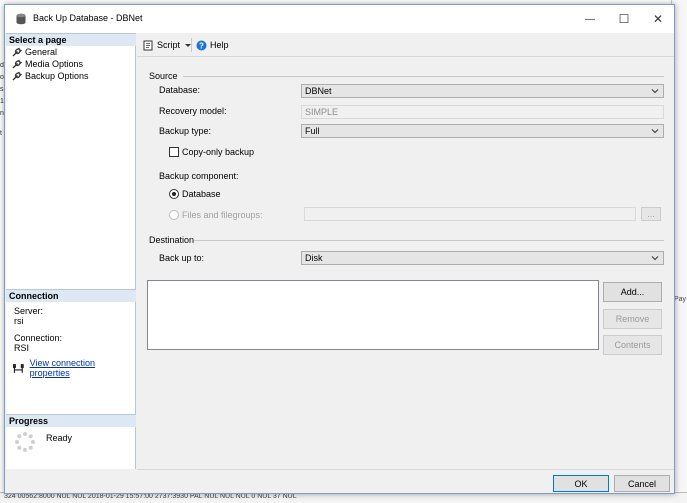 This screenshot has width=687, height=503. What do you see at coordinates (54, 64) in the screenshot?
I see `page-item-label: Media Options` at bounding box center [54, 64].